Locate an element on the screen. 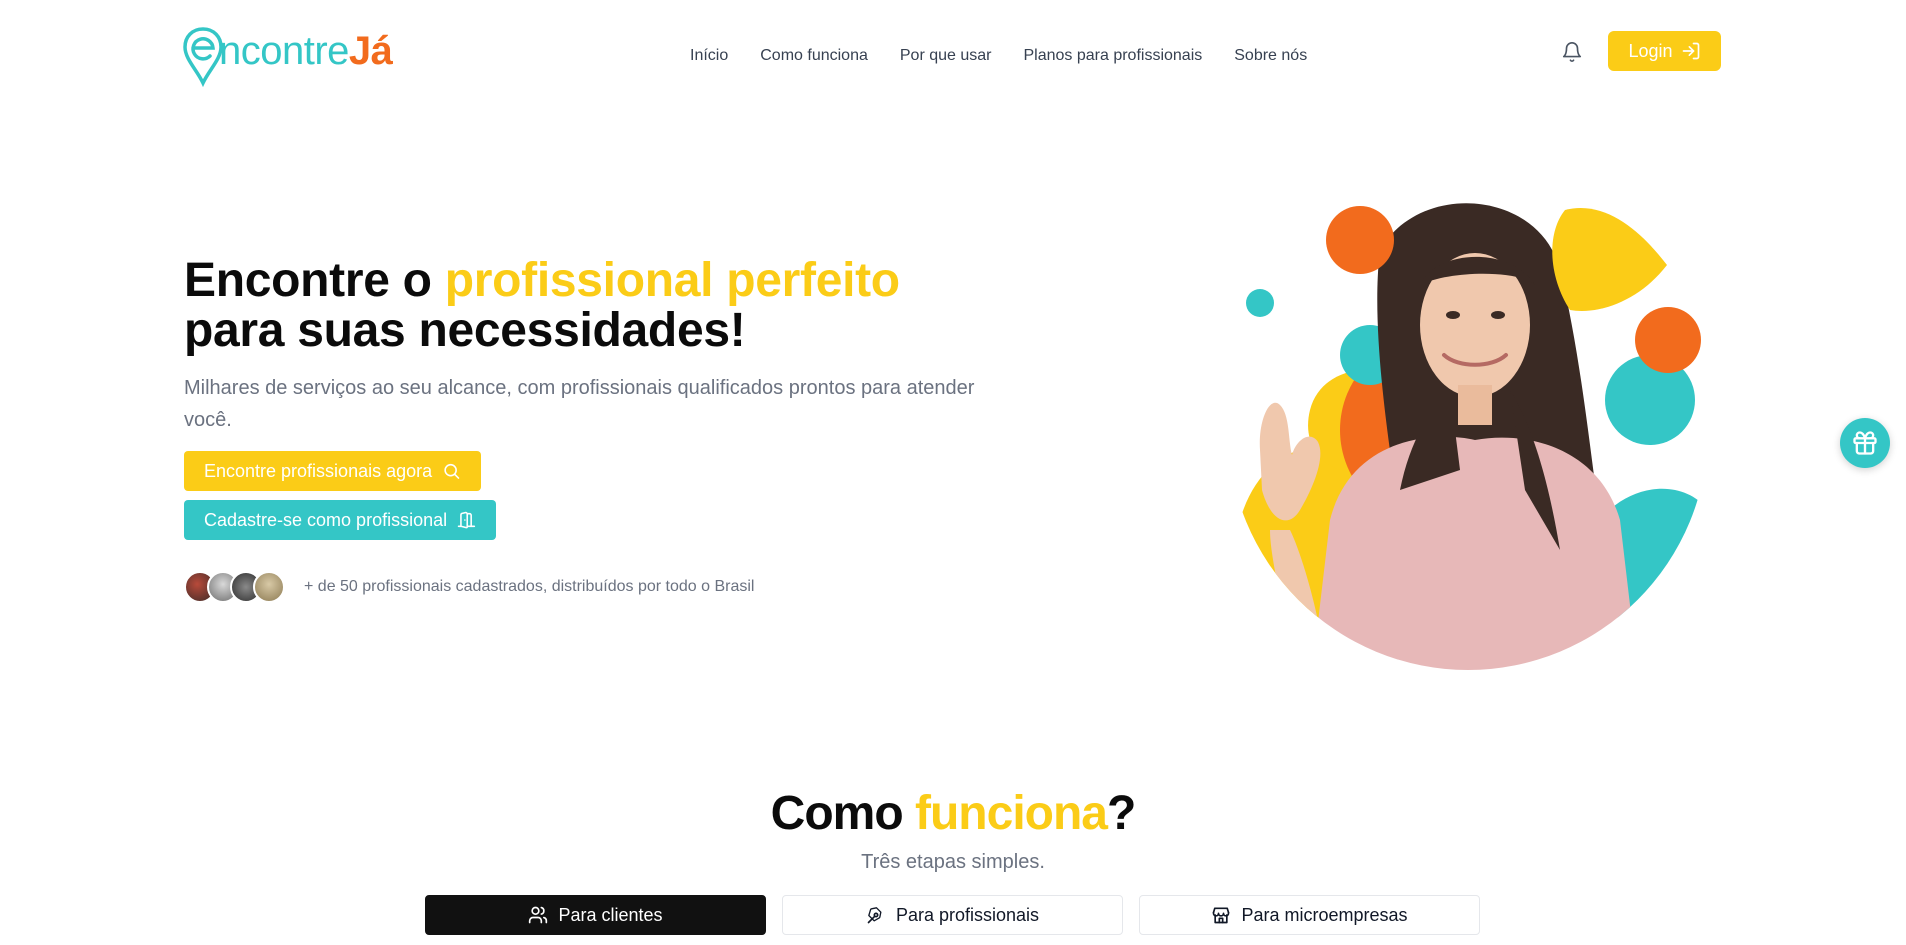 The height and width of the screenshot is (945, 1906). how-it-works-title: Como funciona? is located at coordinates (953, 814).